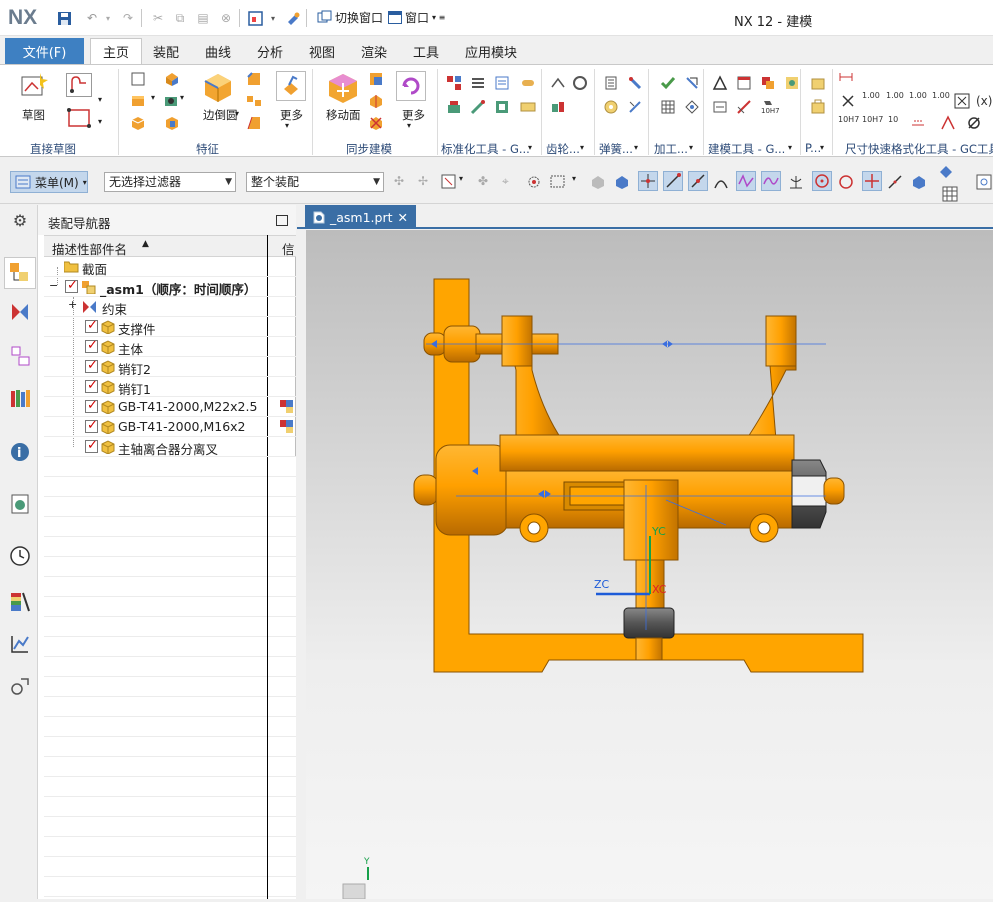  I want to click on snap-1-icon, so click(598, 182).